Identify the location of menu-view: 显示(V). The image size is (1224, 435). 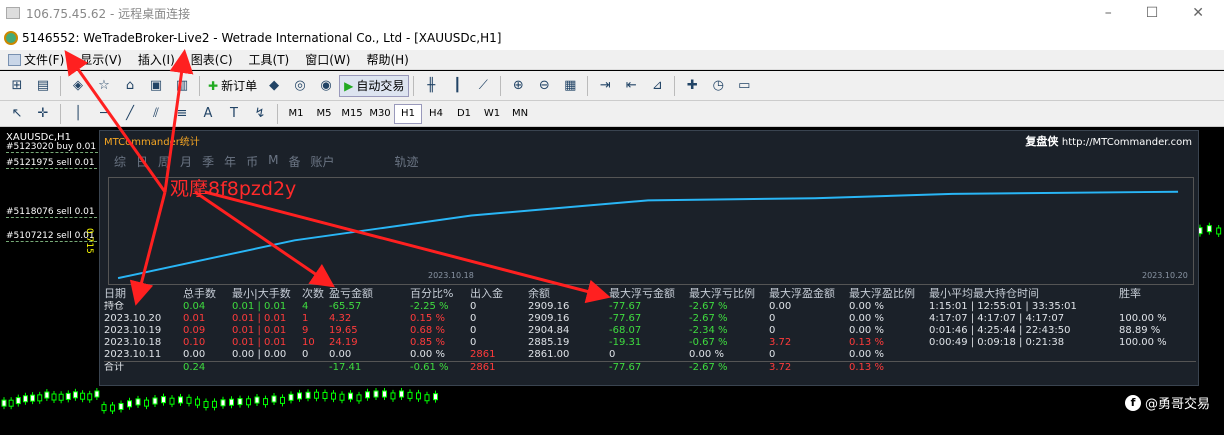
(101, 59).